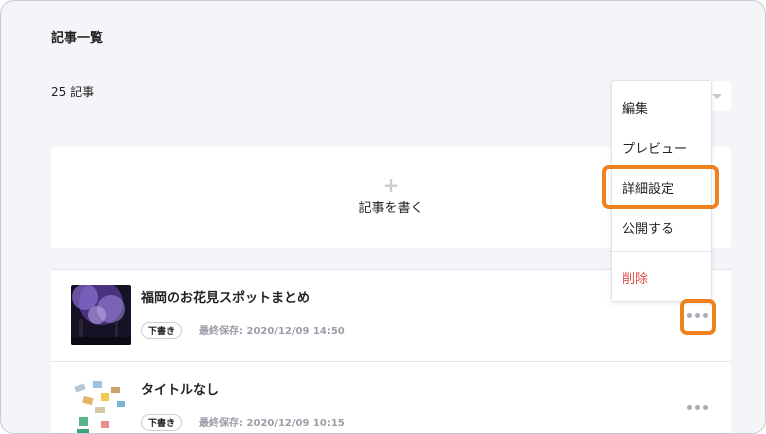 The width and height of the screenshot is (766, 434). What do you see at coordinates (391, 185) in the screenshot?
I see `plus-icon: +` at bounding box center [391, 185].